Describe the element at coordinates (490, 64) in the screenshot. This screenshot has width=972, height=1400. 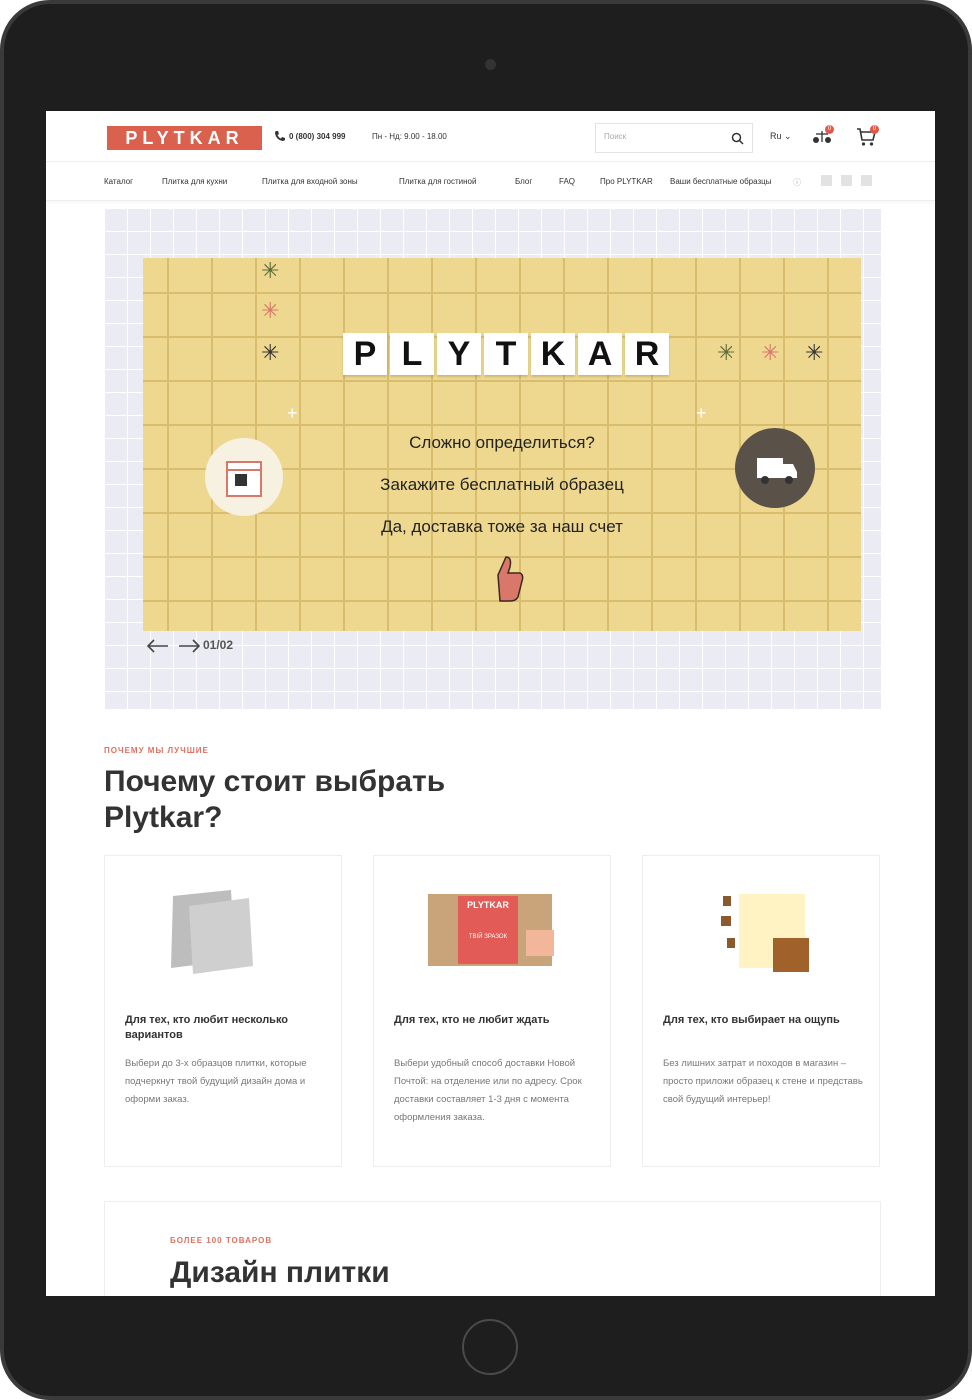
I see `camera-dot` at that location.